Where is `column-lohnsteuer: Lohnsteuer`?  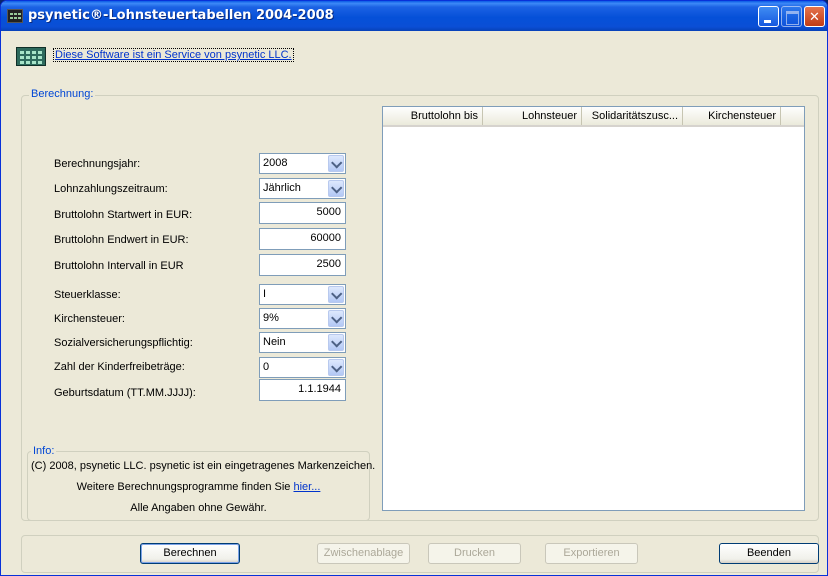
column-lohnsteuer: Lohnsteuer is located at coordinates (532, 116).